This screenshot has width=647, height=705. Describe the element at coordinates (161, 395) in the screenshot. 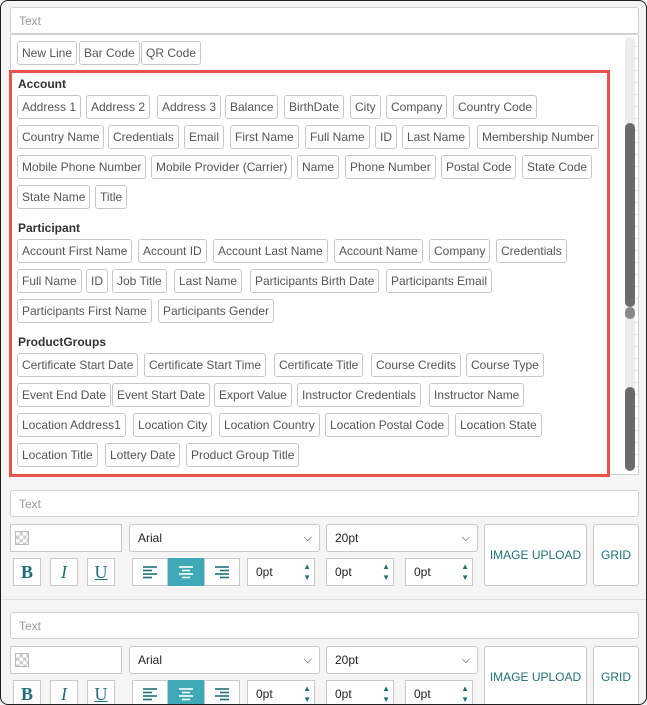

I see `chip-field: Event Start Date` at that location.